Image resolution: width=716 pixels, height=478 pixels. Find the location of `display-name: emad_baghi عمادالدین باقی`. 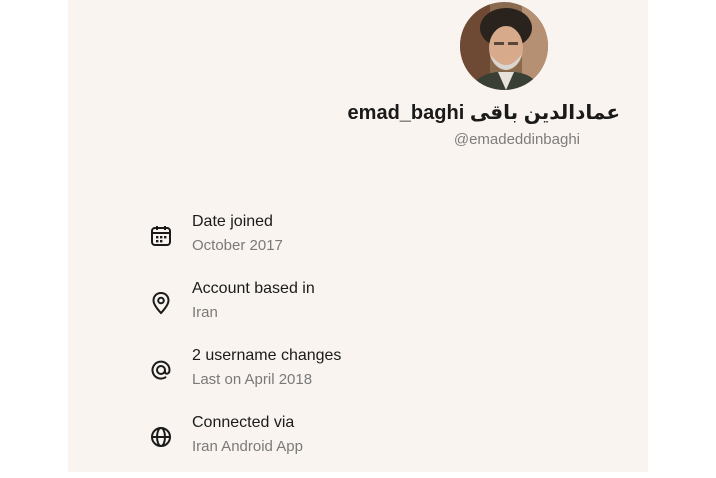

display-name: emad_baghi عمادالدین باقی is located at coordinates (483, 113).